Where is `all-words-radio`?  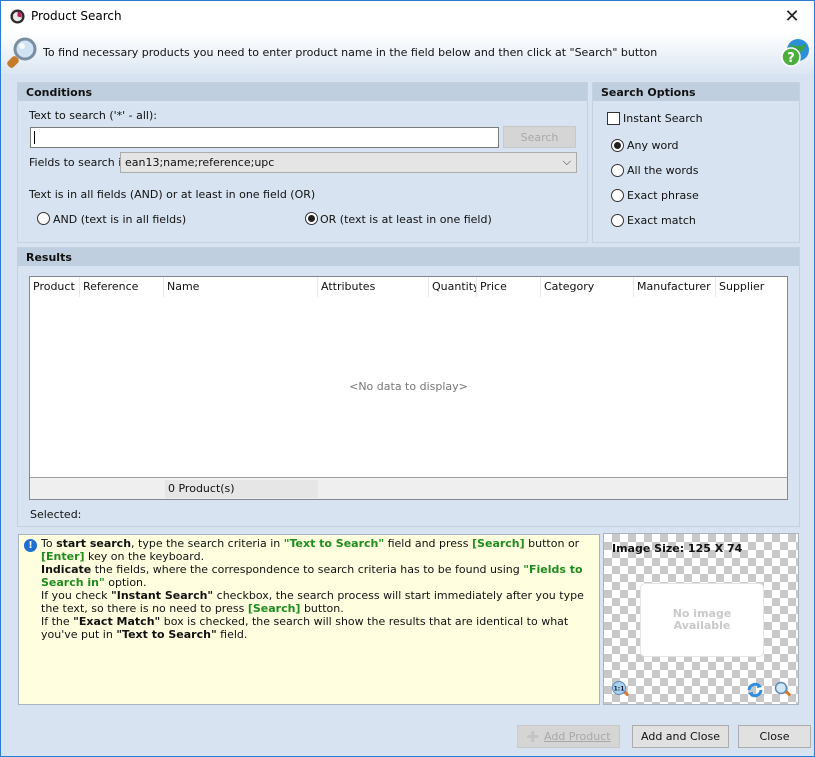 all-words-radio is located at coordinates (617, 170).